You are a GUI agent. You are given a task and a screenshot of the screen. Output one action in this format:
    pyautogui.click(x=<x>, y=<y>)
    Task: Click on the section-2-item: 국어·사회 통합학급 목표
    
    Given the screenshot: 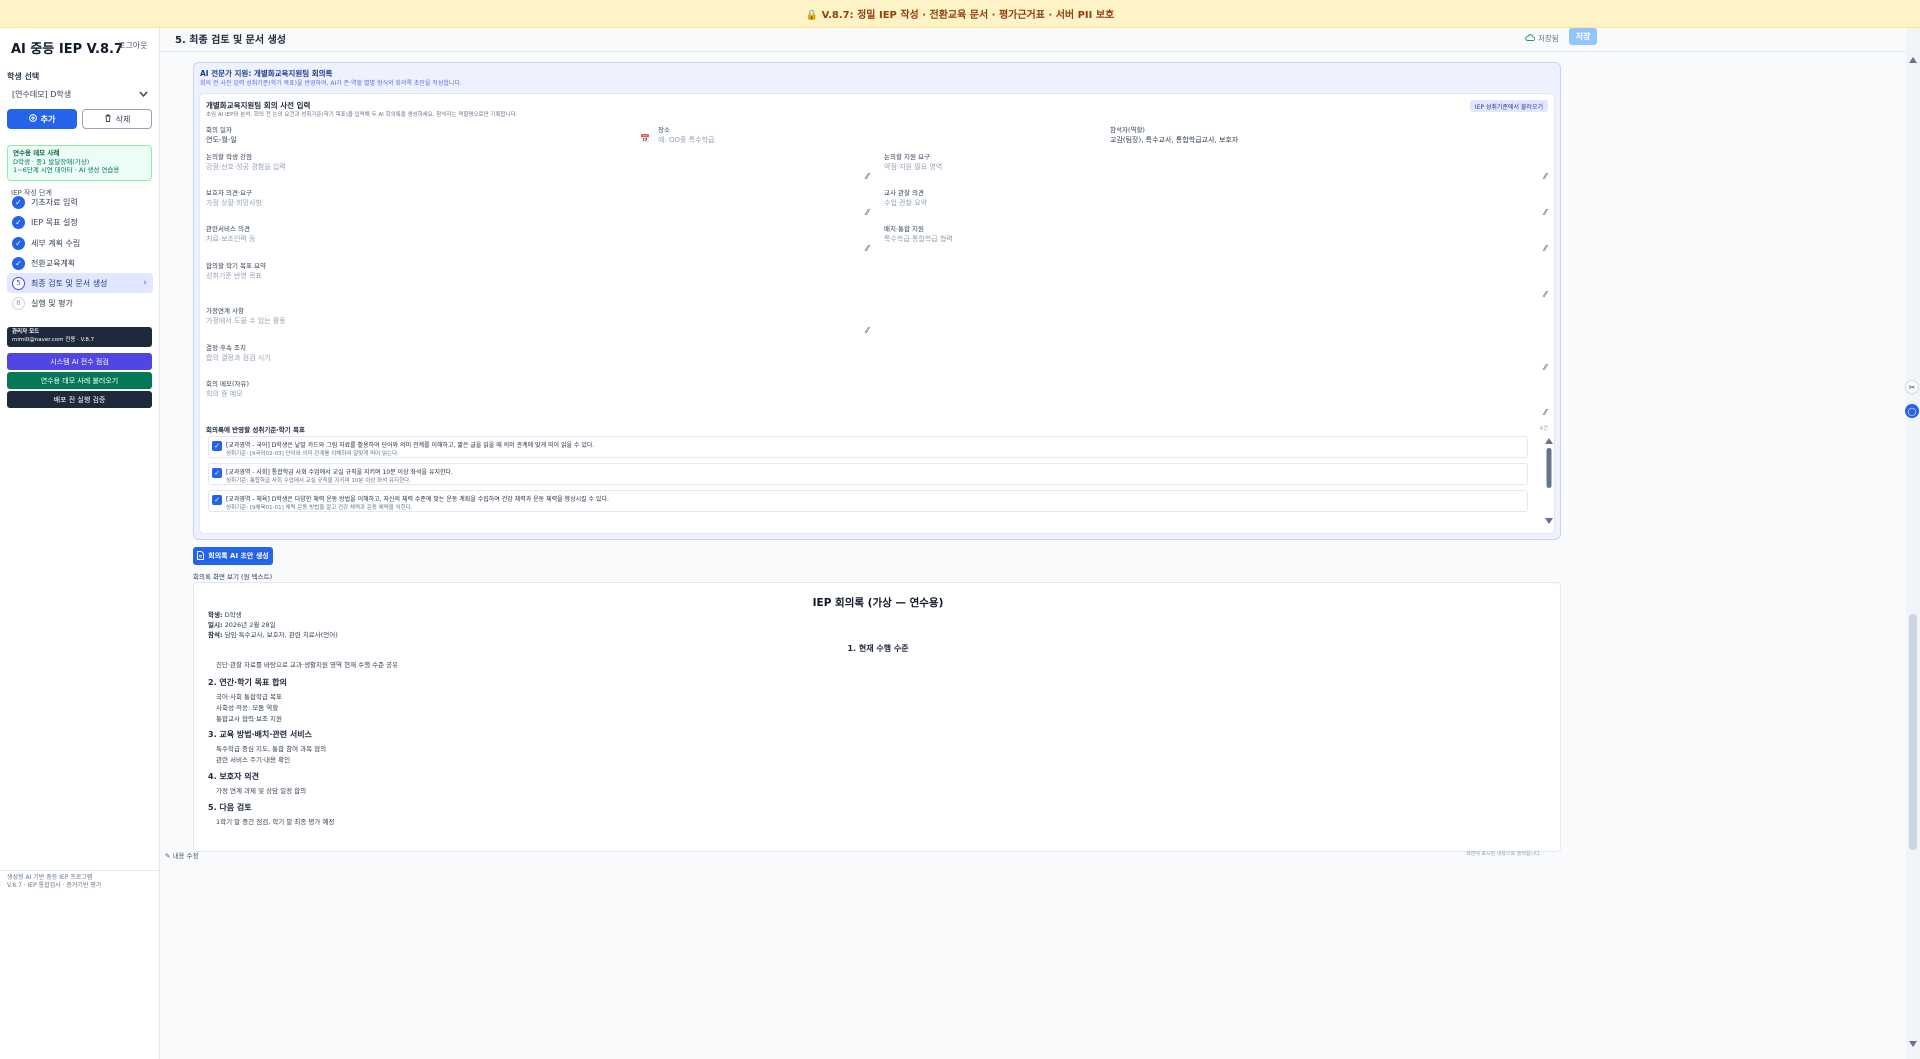 What is the action you would take?
    pyautogui.click(x=249, y=697)
    